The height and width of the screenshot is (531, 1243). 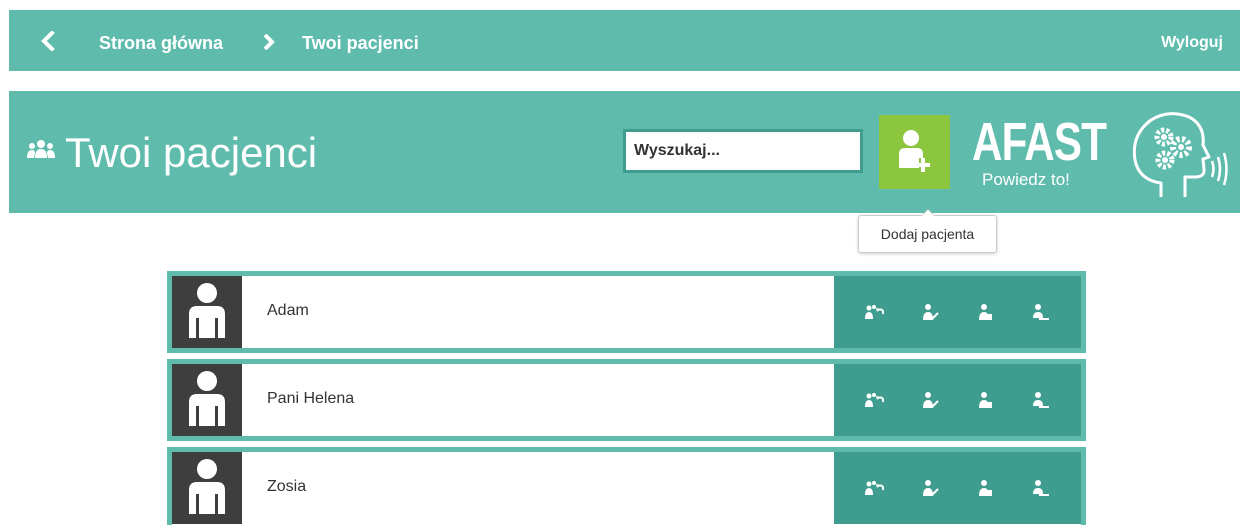 I want to click on add-user-icon, so click(x=914, y=151).